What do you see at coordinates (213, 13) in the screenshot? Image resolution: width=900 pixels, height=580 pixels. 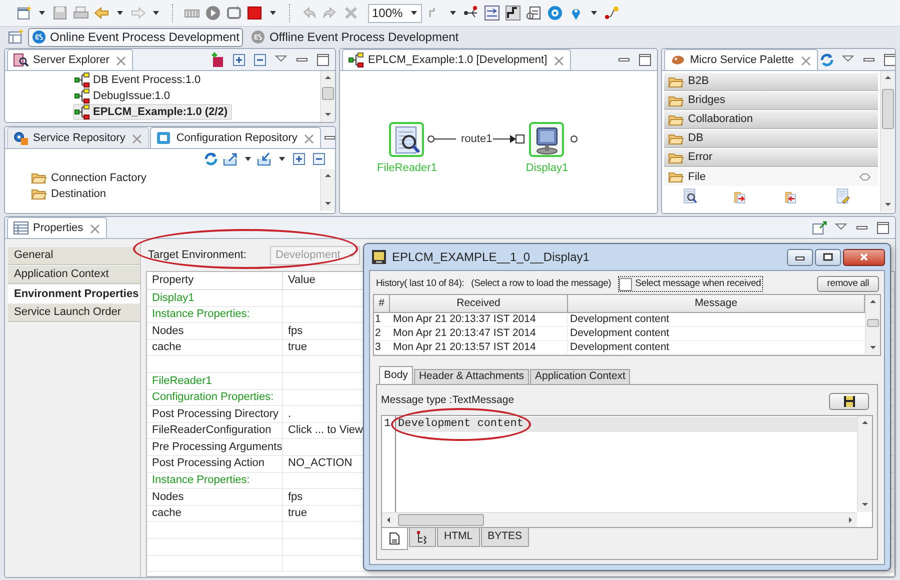 I see `play-icon` at bounding box center [213, 13].